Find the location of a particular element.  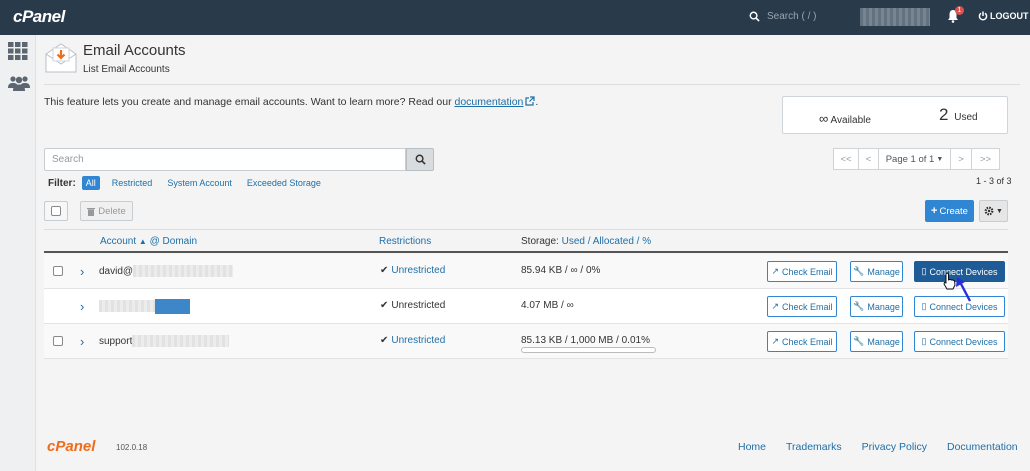

trash-icon is located at coordinates (91, 211).